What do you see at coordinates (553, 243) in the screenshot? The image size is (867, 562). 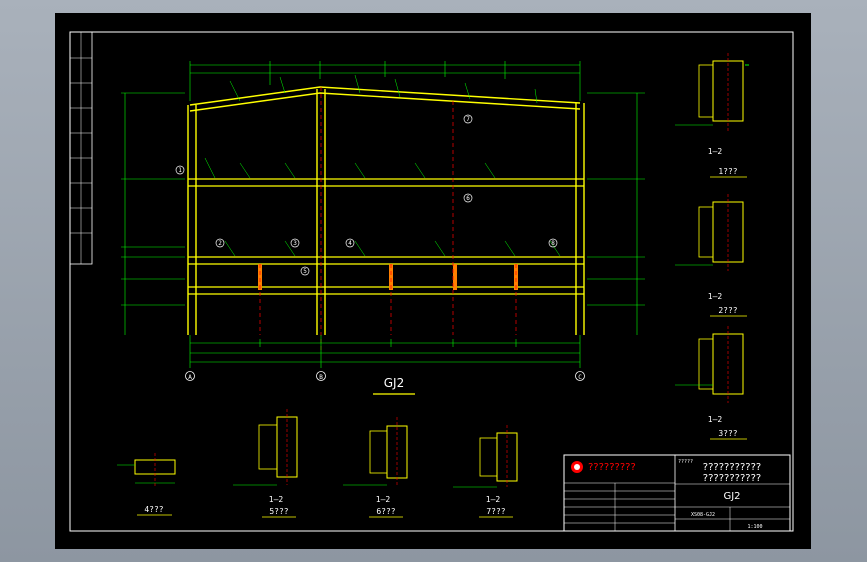 I see `member-tag-8: 8` at bounding box center [553, 243].